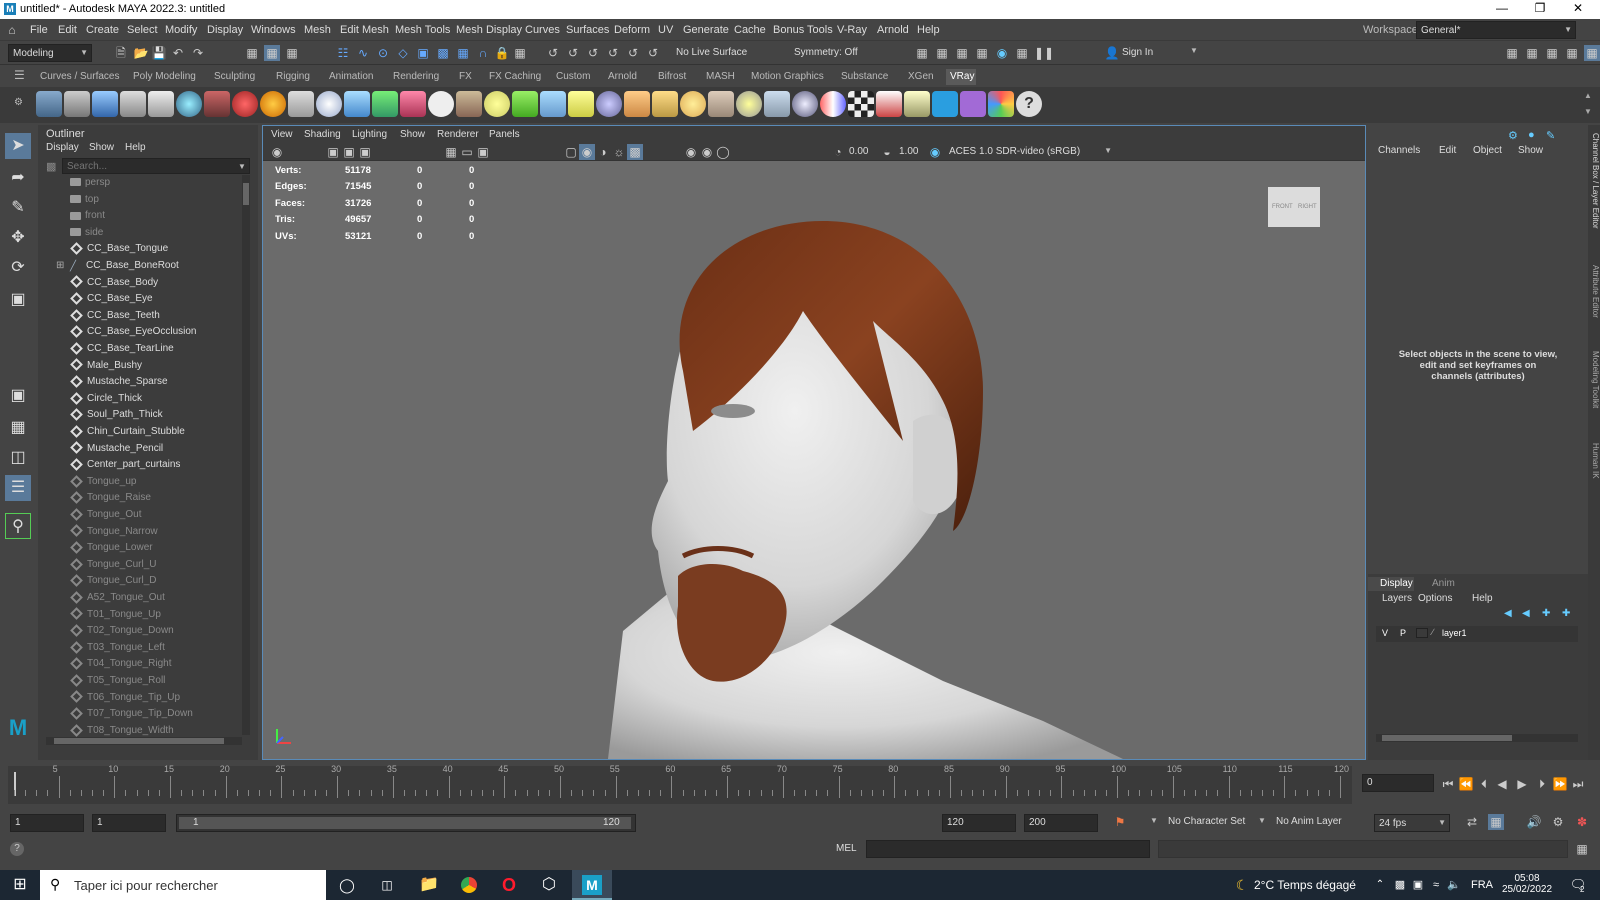  Describe the element at coordinates (603, 152) in the screenshot. I see `textured-icon: ◑` at that location.